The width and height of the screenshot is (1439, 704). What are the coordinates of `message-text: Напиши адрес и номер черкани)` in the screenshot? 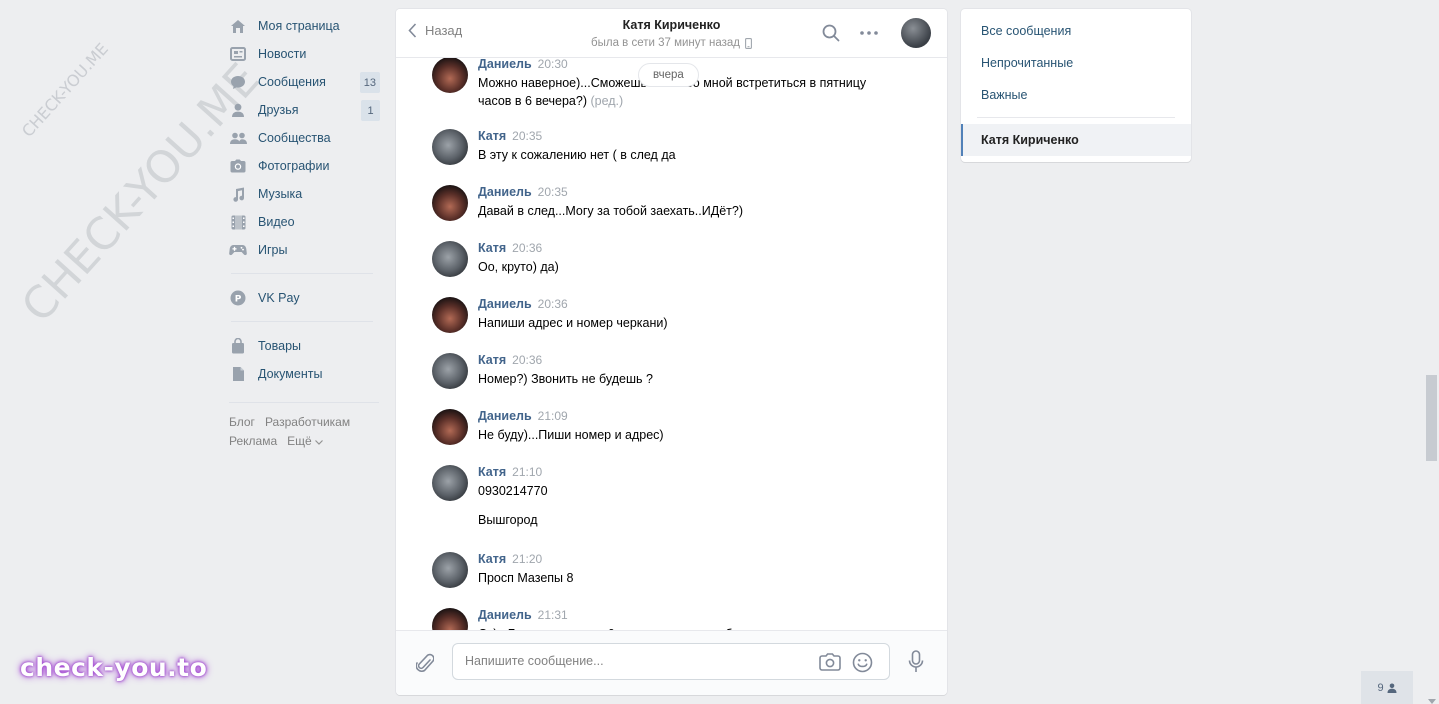 It's located at (675, 323).